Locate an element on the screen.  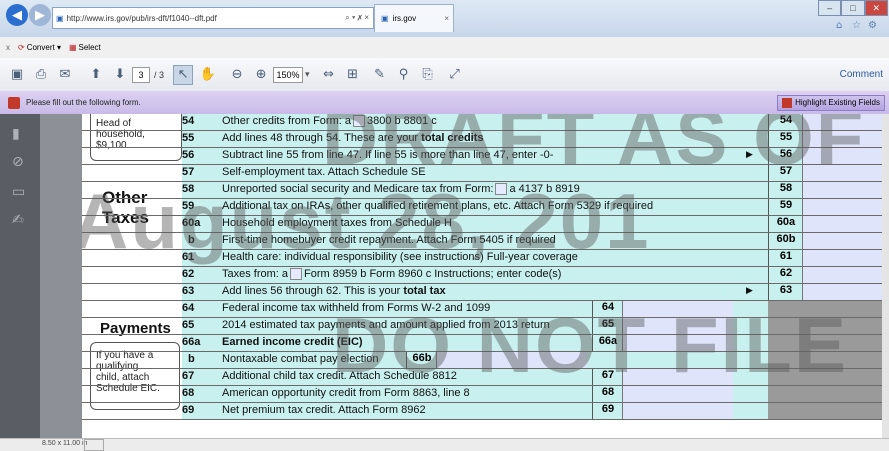
favorites-icon: ☆ is located at coordinates (856, 25).